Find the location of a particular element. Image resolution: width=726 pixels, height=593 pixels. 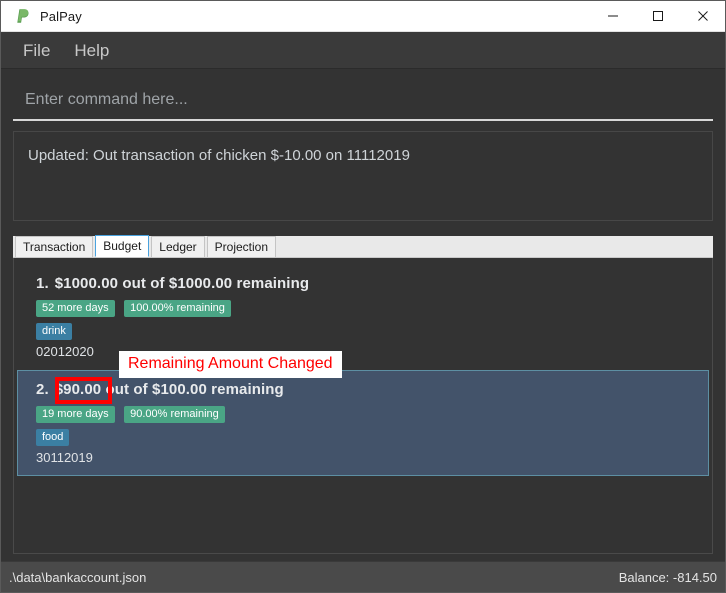

maximize-button is located at coordinates (657, 16).